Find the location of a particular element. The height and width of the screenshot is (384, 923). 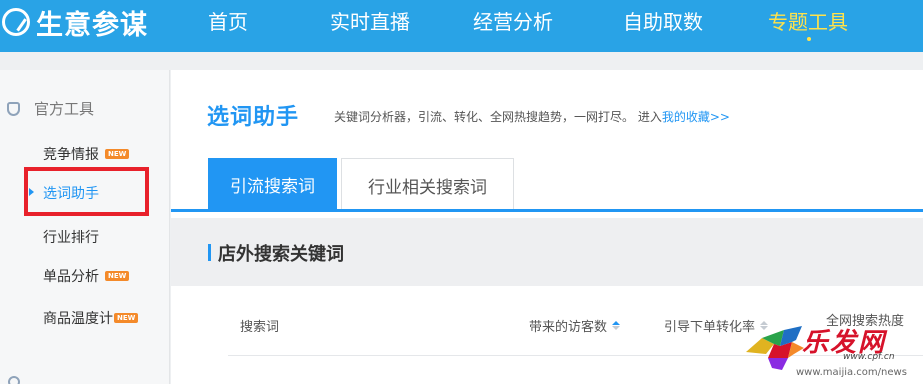

watermark-domain: www.cpf.cn is located at coordinates (869, 357).